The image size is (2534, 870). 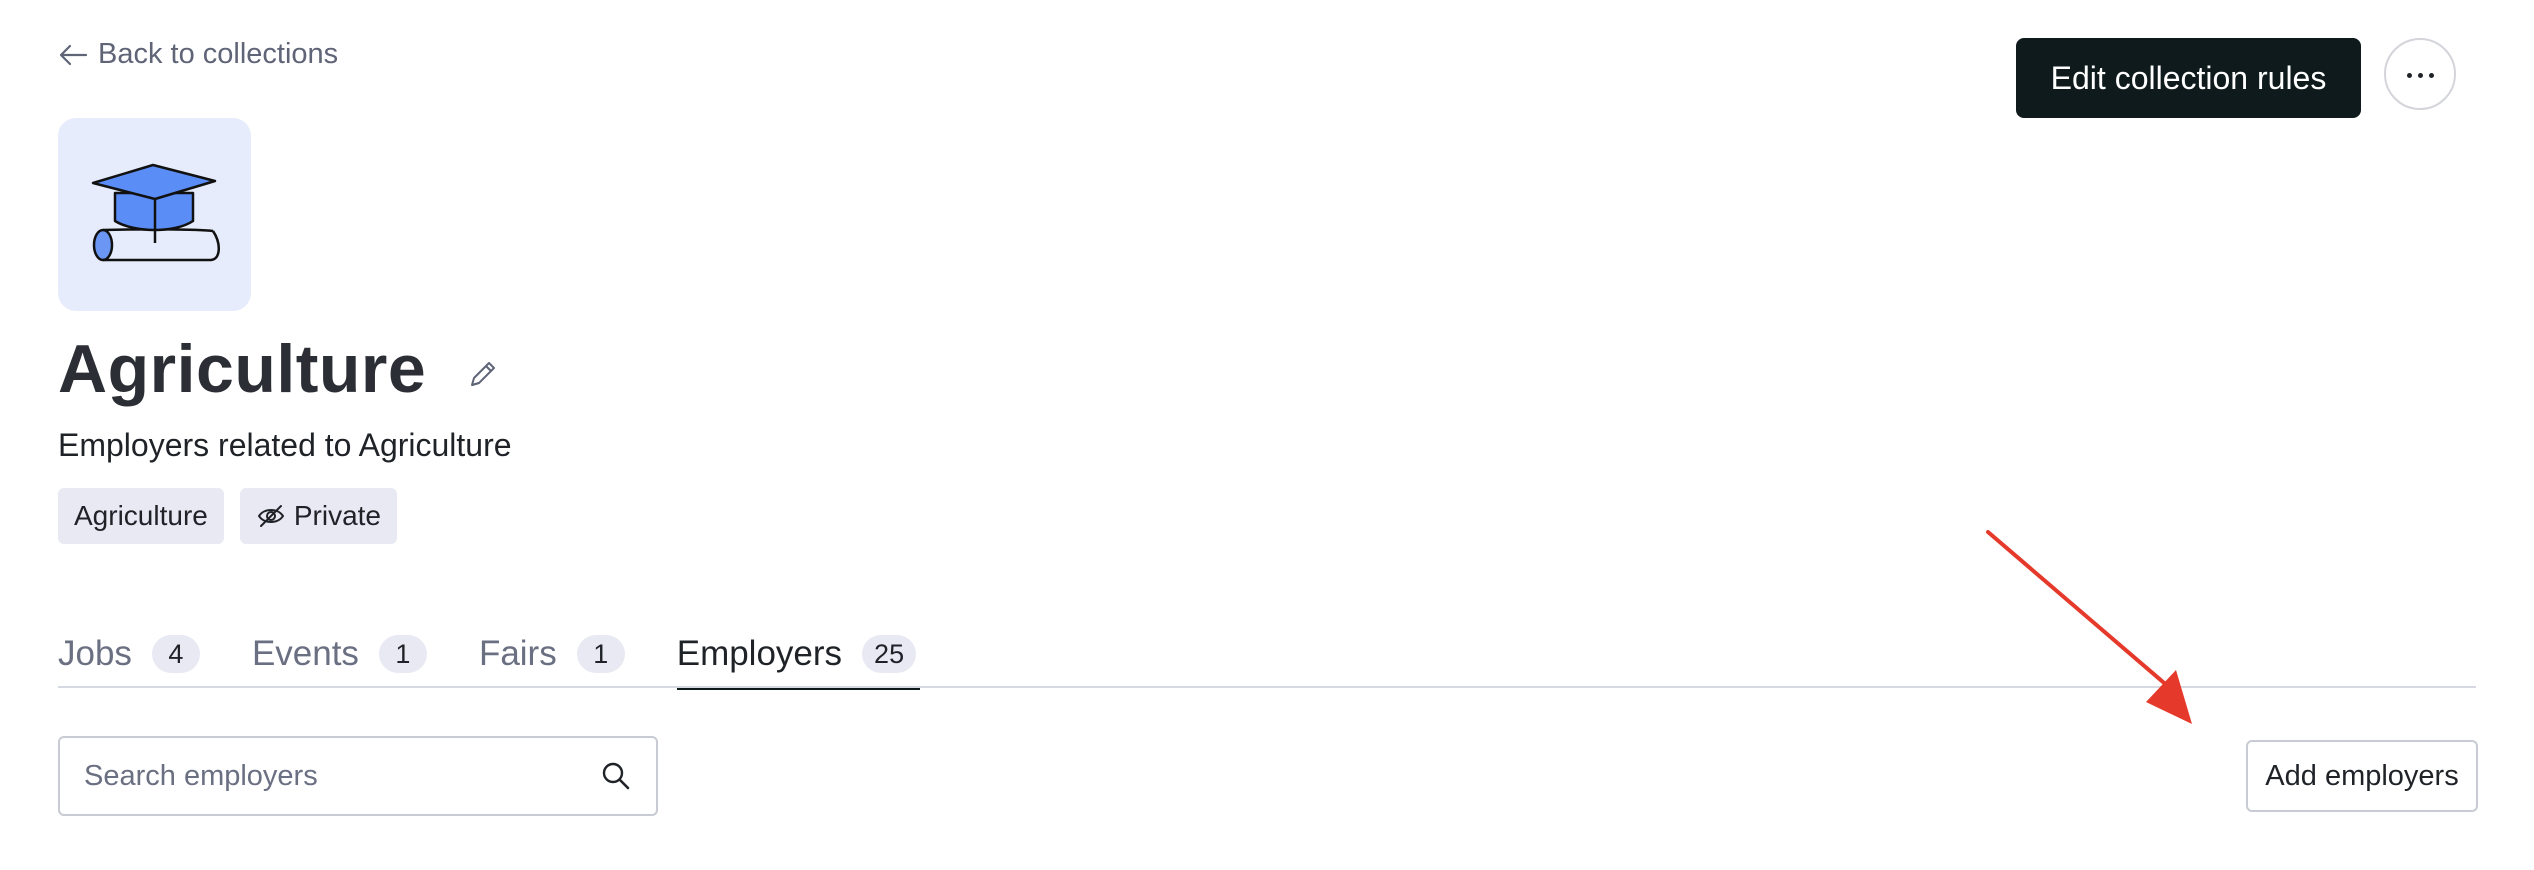 I want to click on back-to-collections-link: Back to collections, so click(x=198, y=54).